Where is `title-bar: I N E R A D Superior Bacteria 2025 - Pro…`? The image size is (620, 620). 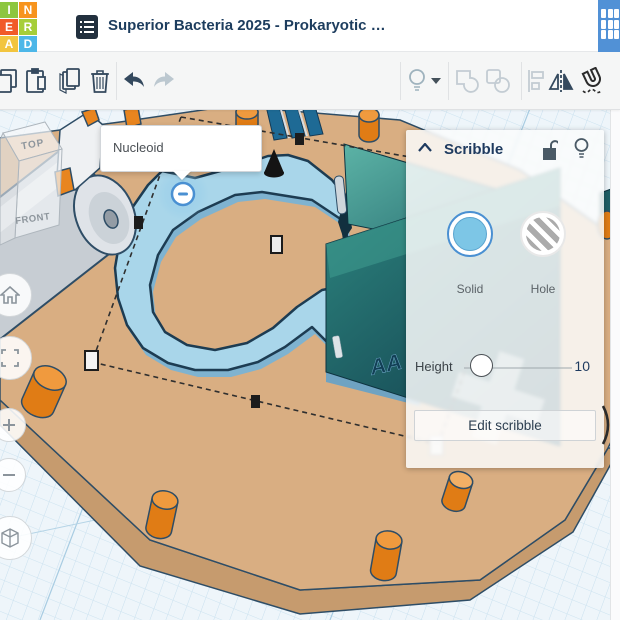
title-bar: I N E R A D Superior Bacteria 2025 - Pro… is located at coordinates (310, 26).